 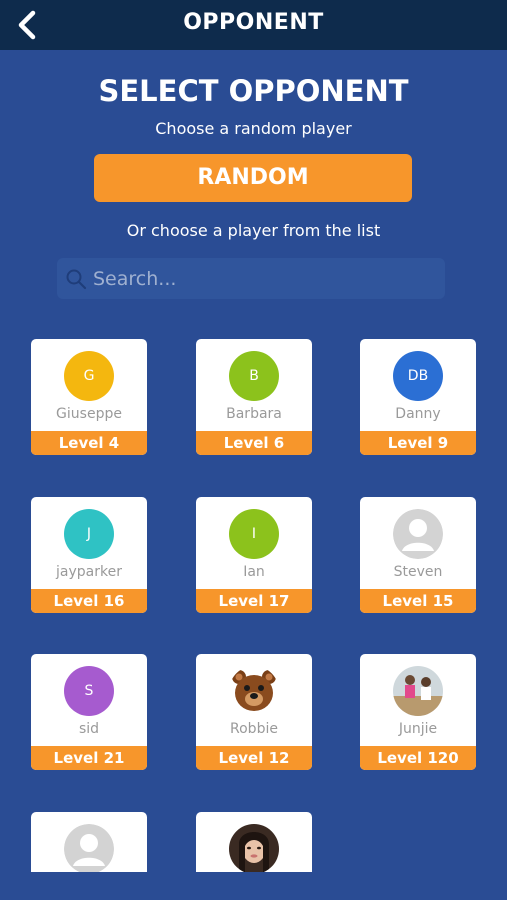 I want to click on level-badge: Level 15, so click(x=418, y=601).